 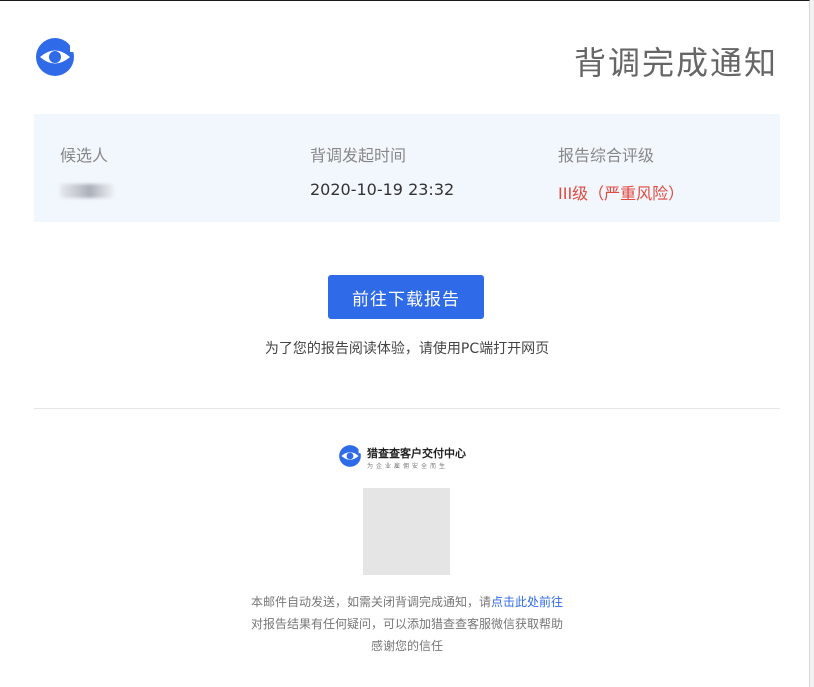 I want to click on eye-logo-icon, so click(x=56, y=56).